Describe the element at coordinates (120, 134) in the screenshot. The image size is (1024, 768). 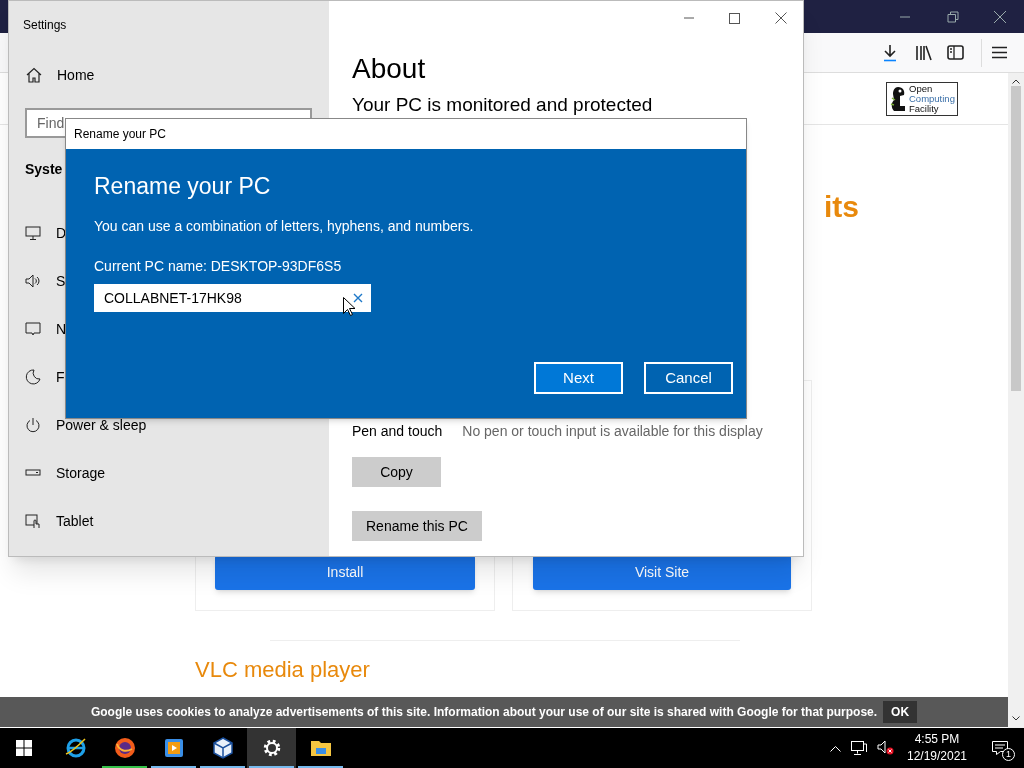
I see `dialog-title: Rename your PC` at that location.